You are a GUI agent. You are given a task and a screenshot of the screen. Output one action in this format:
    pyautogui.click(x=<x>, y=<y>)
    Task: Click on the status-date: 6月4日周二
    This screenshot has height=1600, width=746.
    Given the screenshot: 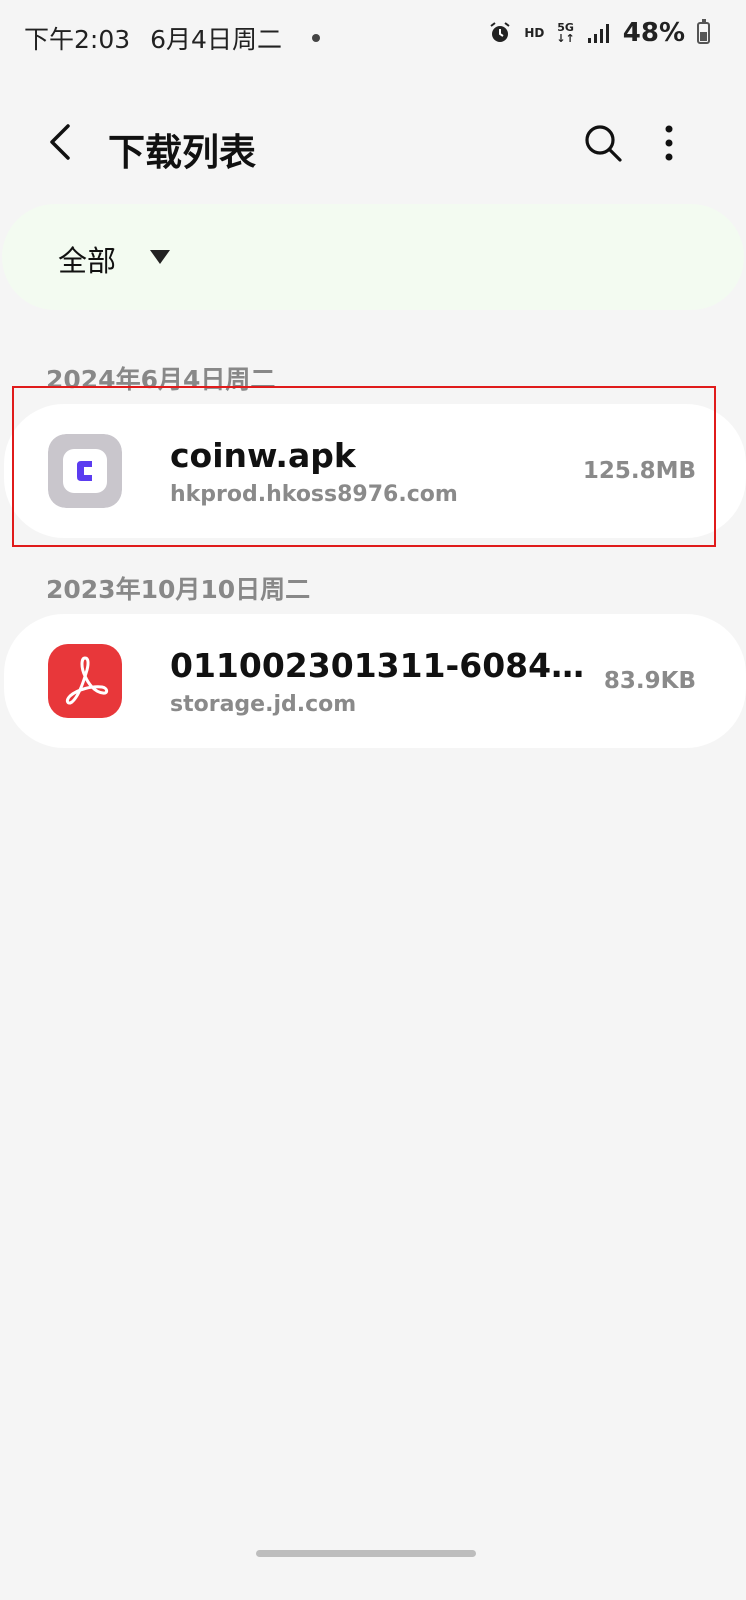 What is the action you would take?
    pyautogui.click(x=216, y=39)
    